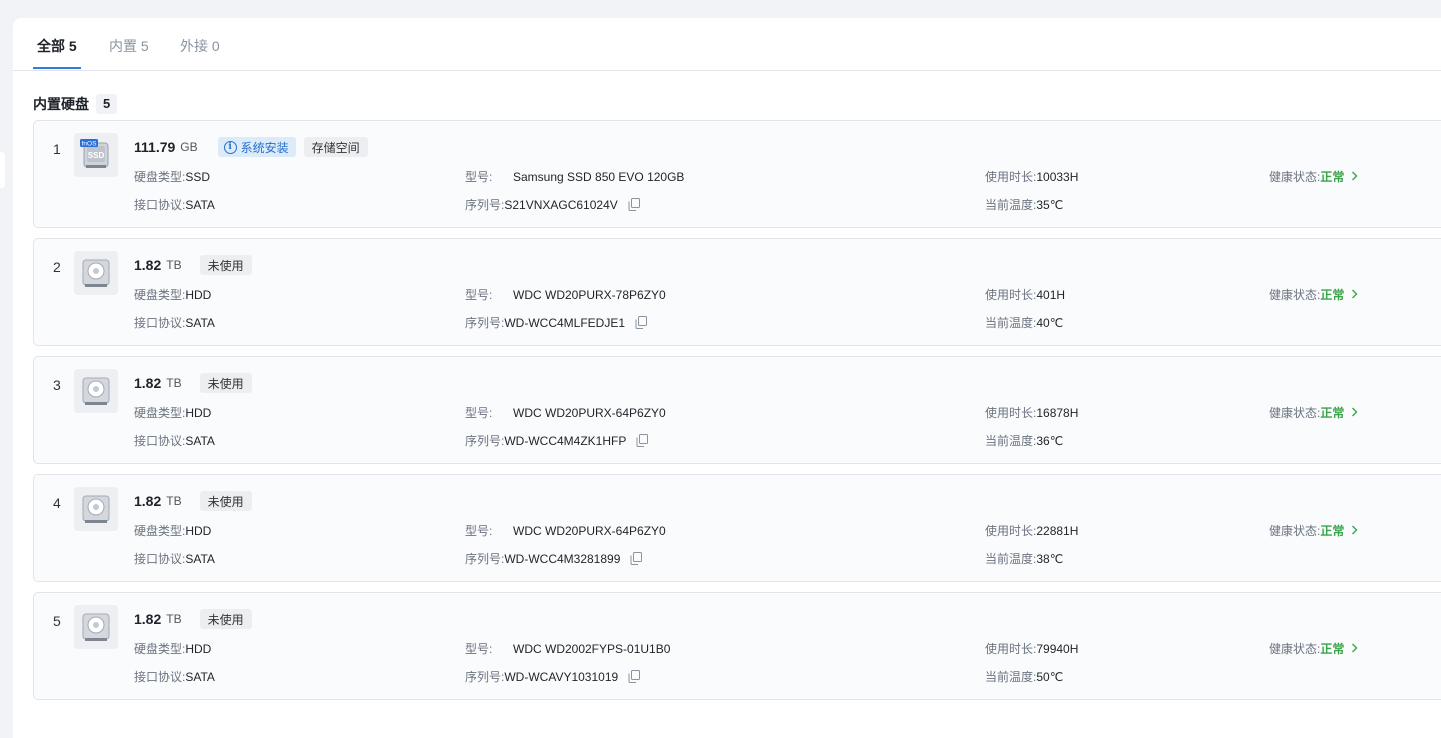 This screenshot has height=738, width=1441. I want to click on usage-time-value: 22881H, so click(1057, 530).